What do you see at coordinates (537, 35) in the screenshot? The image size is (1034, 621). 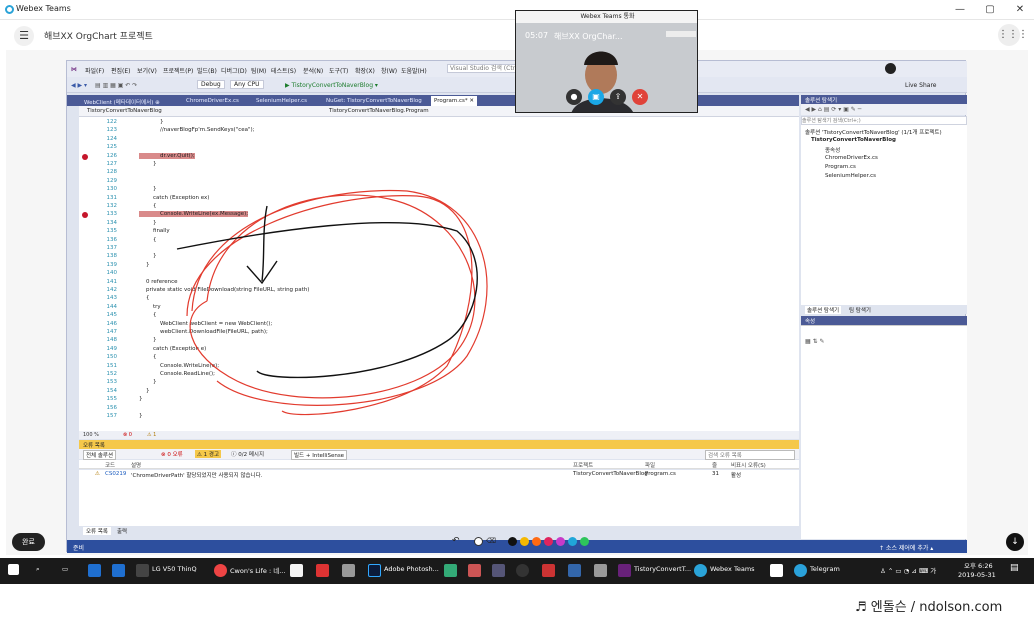 I see `call-time: 05:07` at bounding box center [537, 35].